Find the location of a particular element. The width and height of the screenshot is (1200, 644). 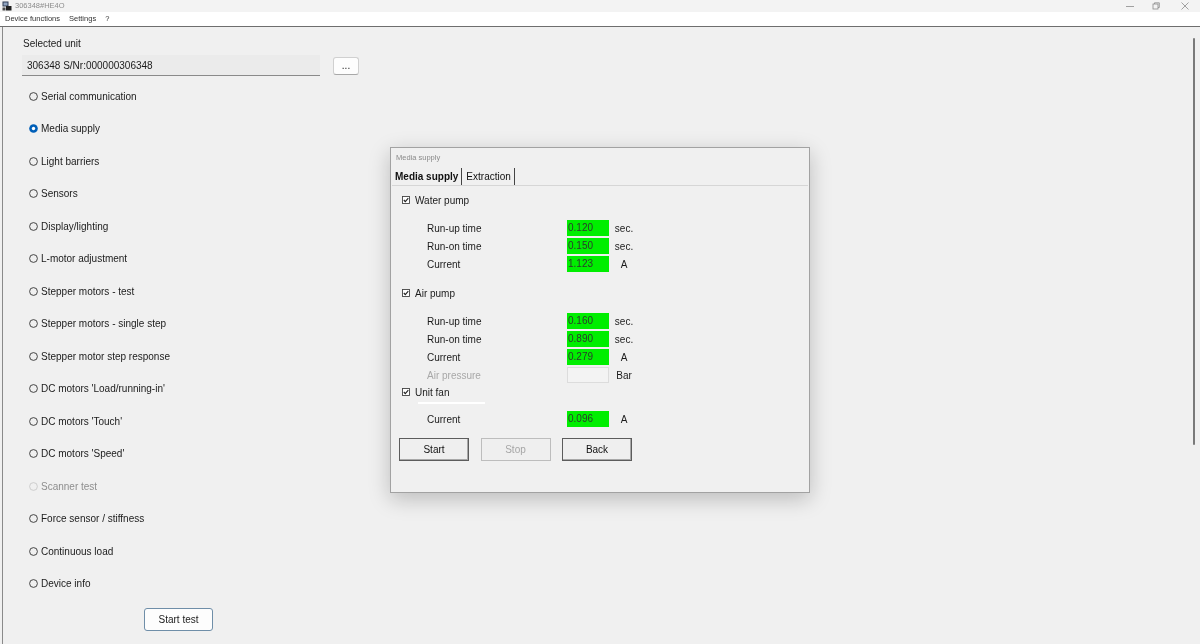

radio-option: DC motors 'Touch' is located at coordinates (76, 421).